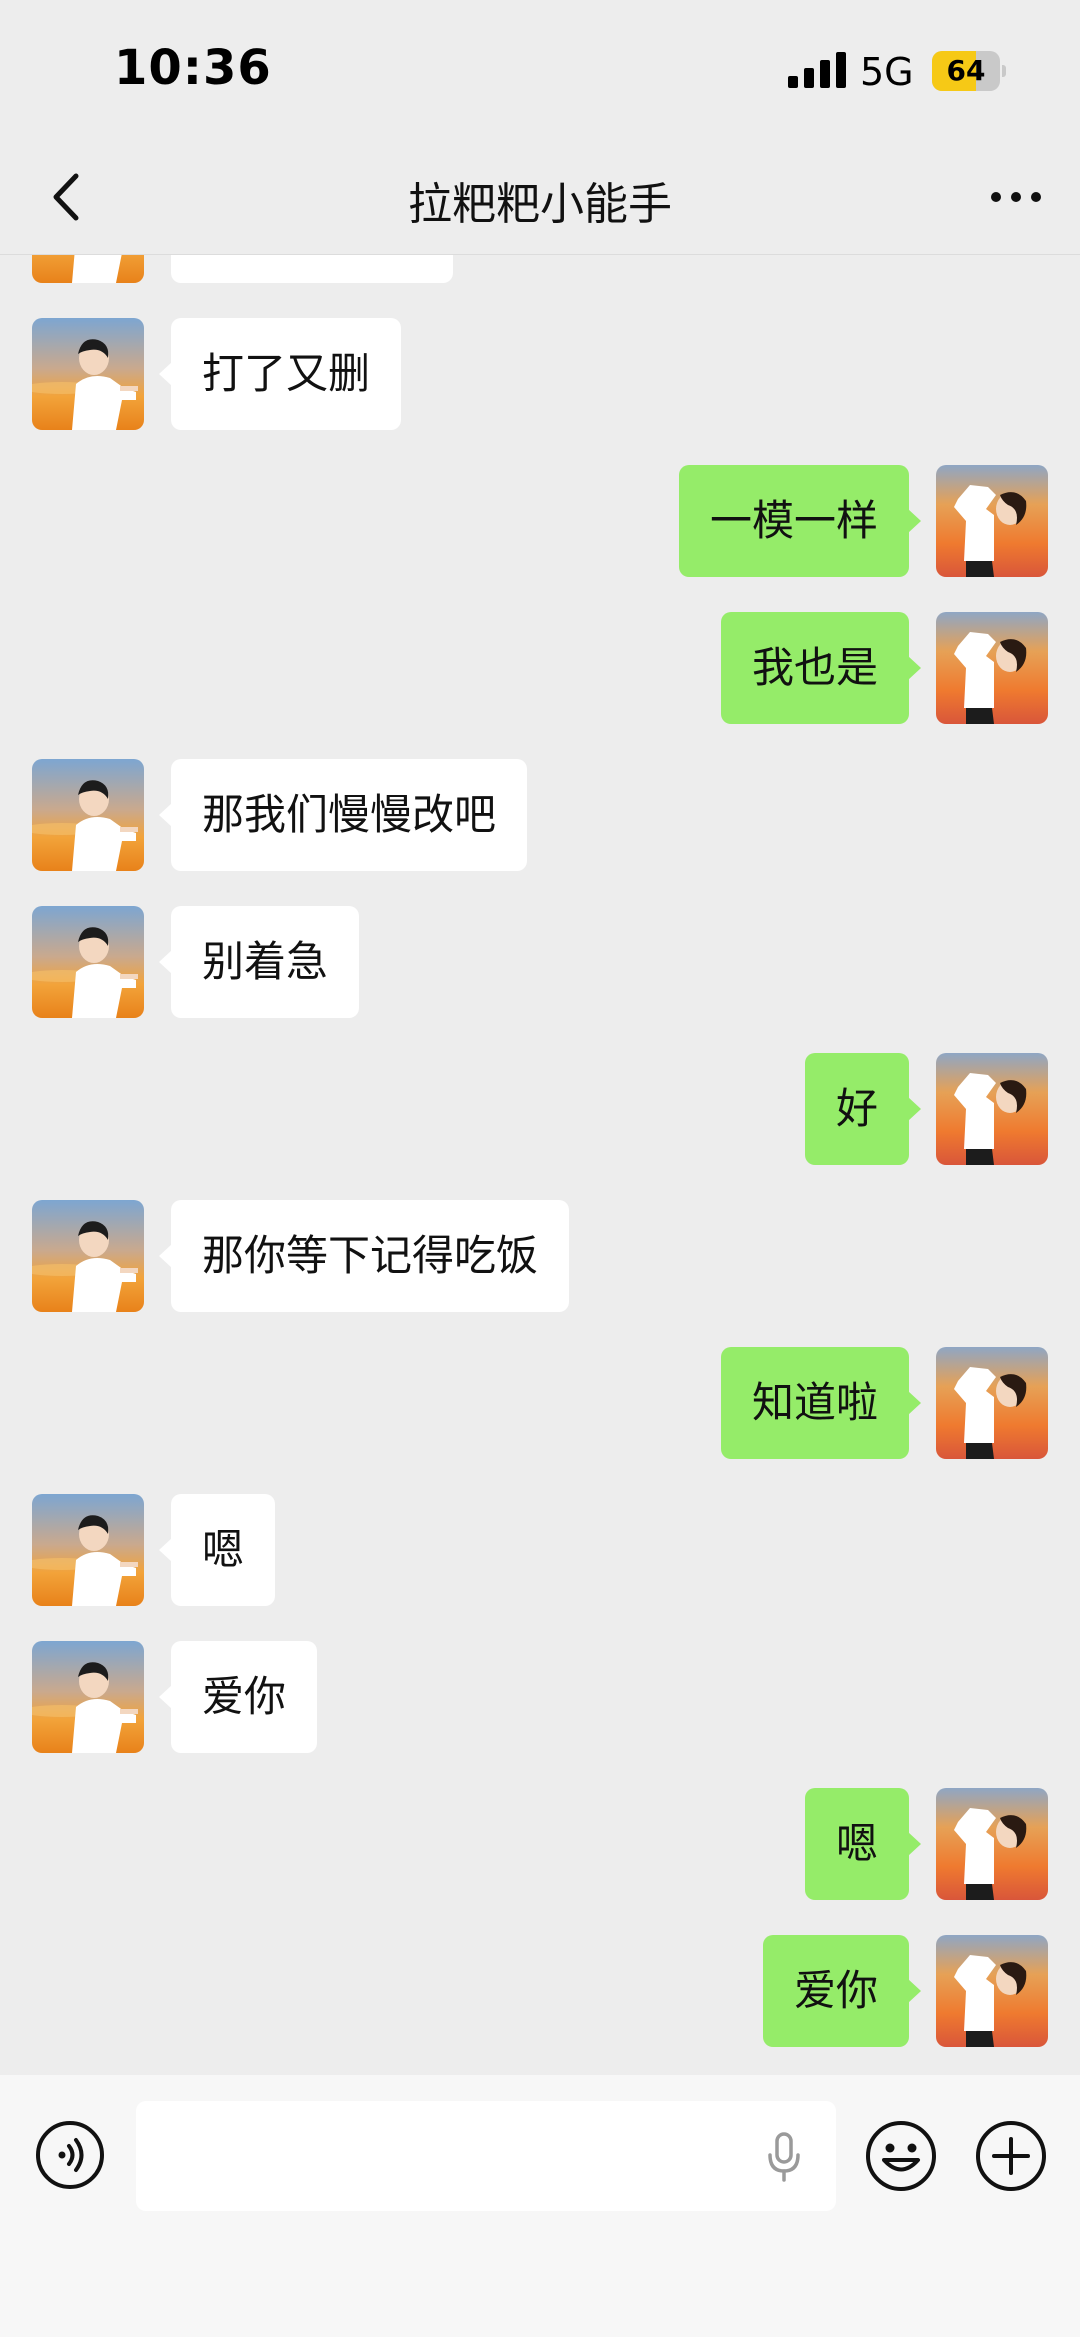 The height and width of the screenshot is (2337, 1080). Describe the element at coordinates (540, 1109) in the screenshot. I see `message-row-outgoing: 好` at that location.